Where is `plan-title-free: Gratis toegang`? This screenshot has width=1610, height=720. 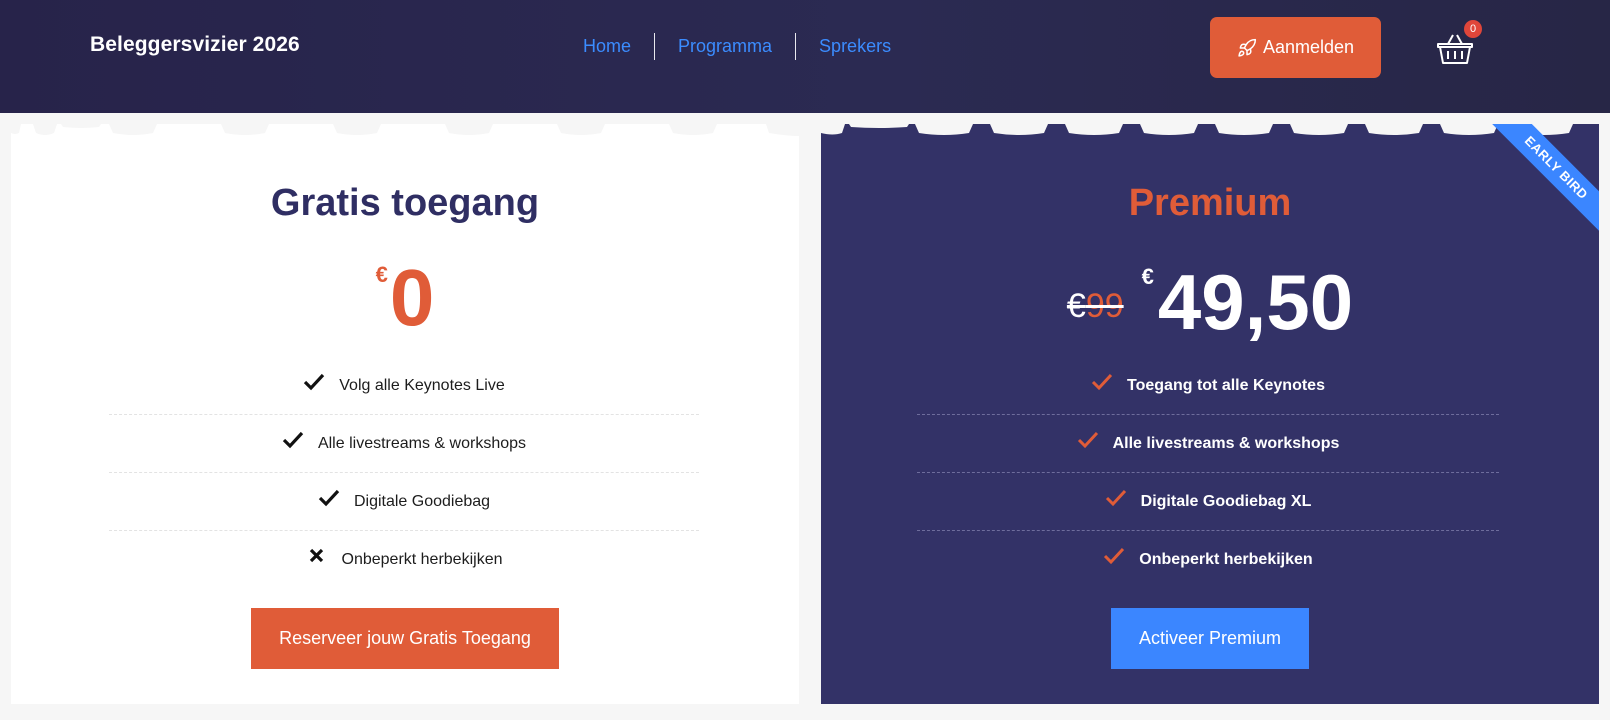
plan-title-free: Gratis toegang is located at coordinates (405, 203).